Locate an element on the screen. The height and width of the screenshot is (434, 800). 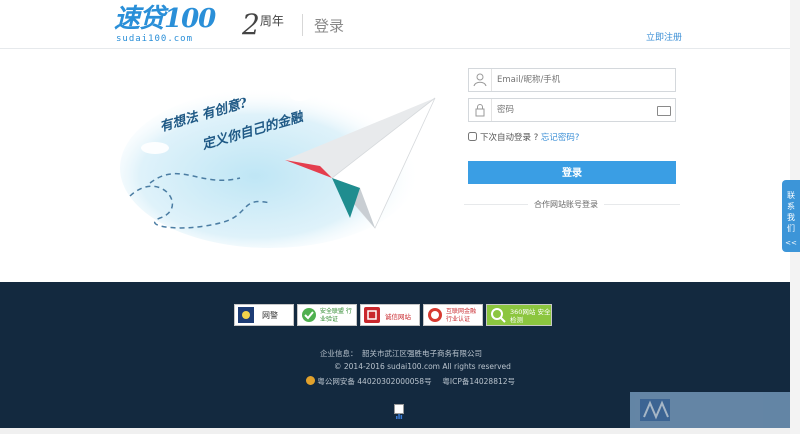
header-divider is located at coordinates (302, 25).